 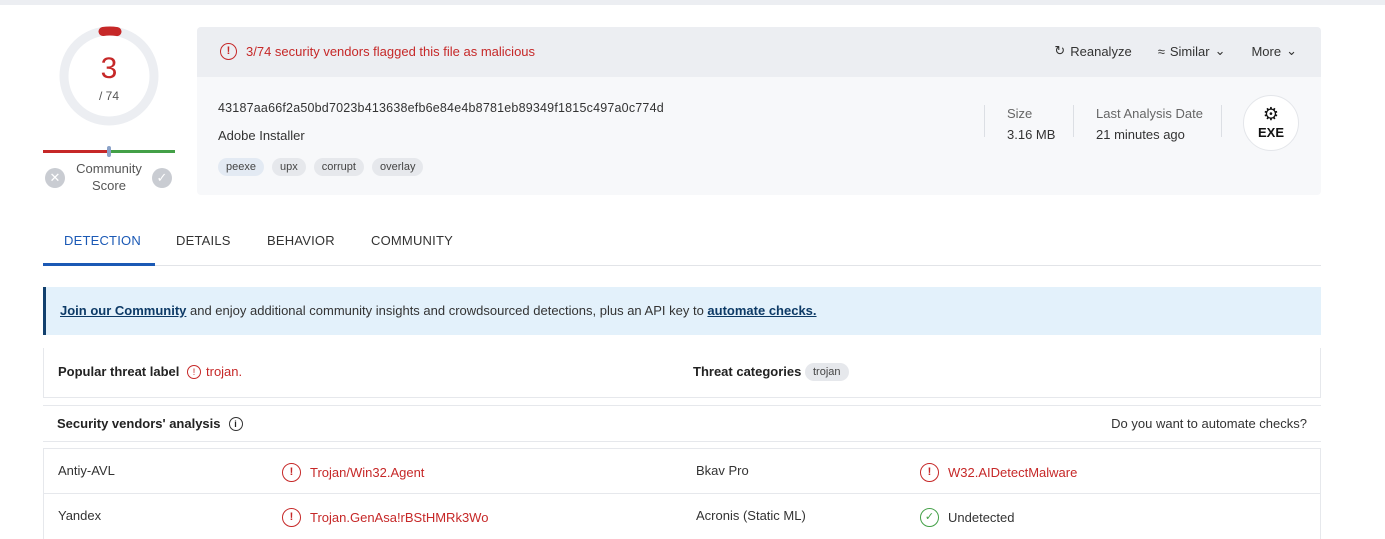 I want to click on date-label: Last Analysis Date, so click(x=1149, y=113).